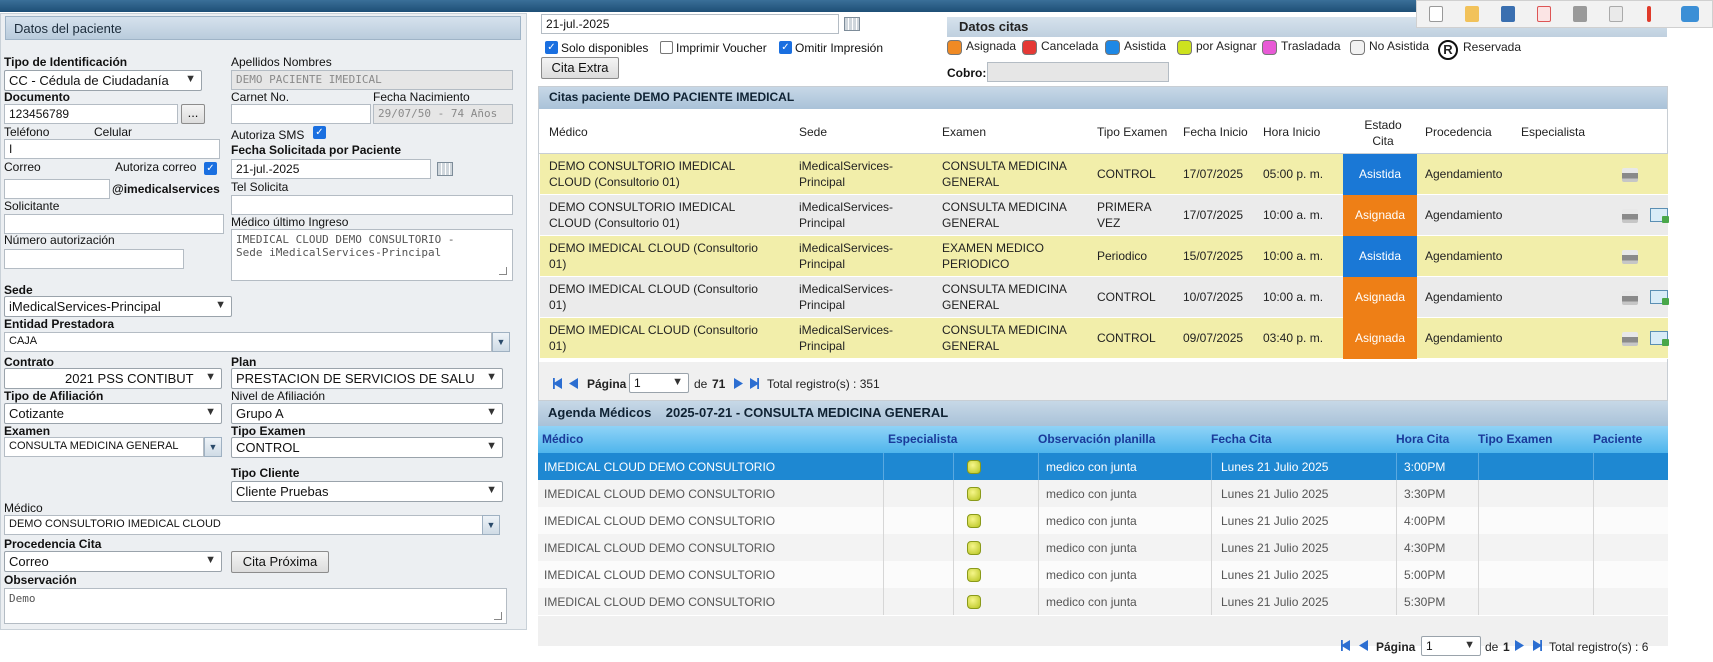  What do you see at coordinates (319, 132) in the screenshot?
I see `autoriza-sms-checkbox: ✓` at bounding box center [319, 132].